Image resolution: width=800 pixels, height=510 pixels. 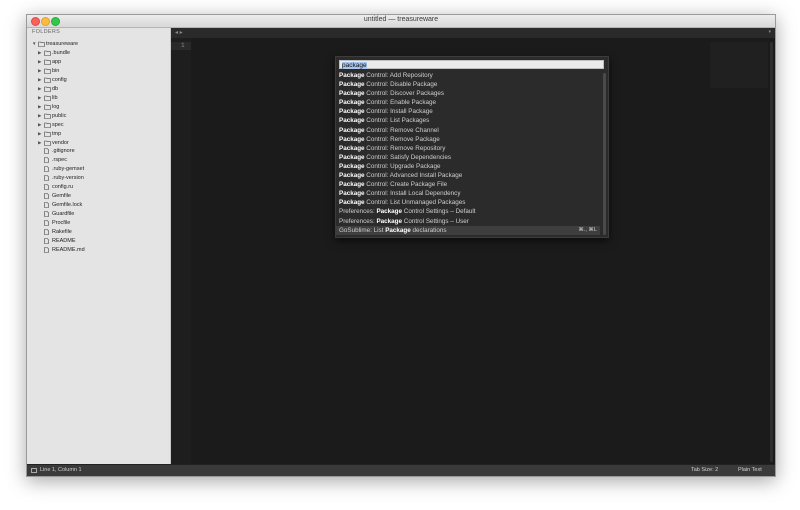 What do you see at coordinates (358, 212) in the screenshot?
I see `palette-item-prefix: Preferences:` at bounding box center [358, 212].